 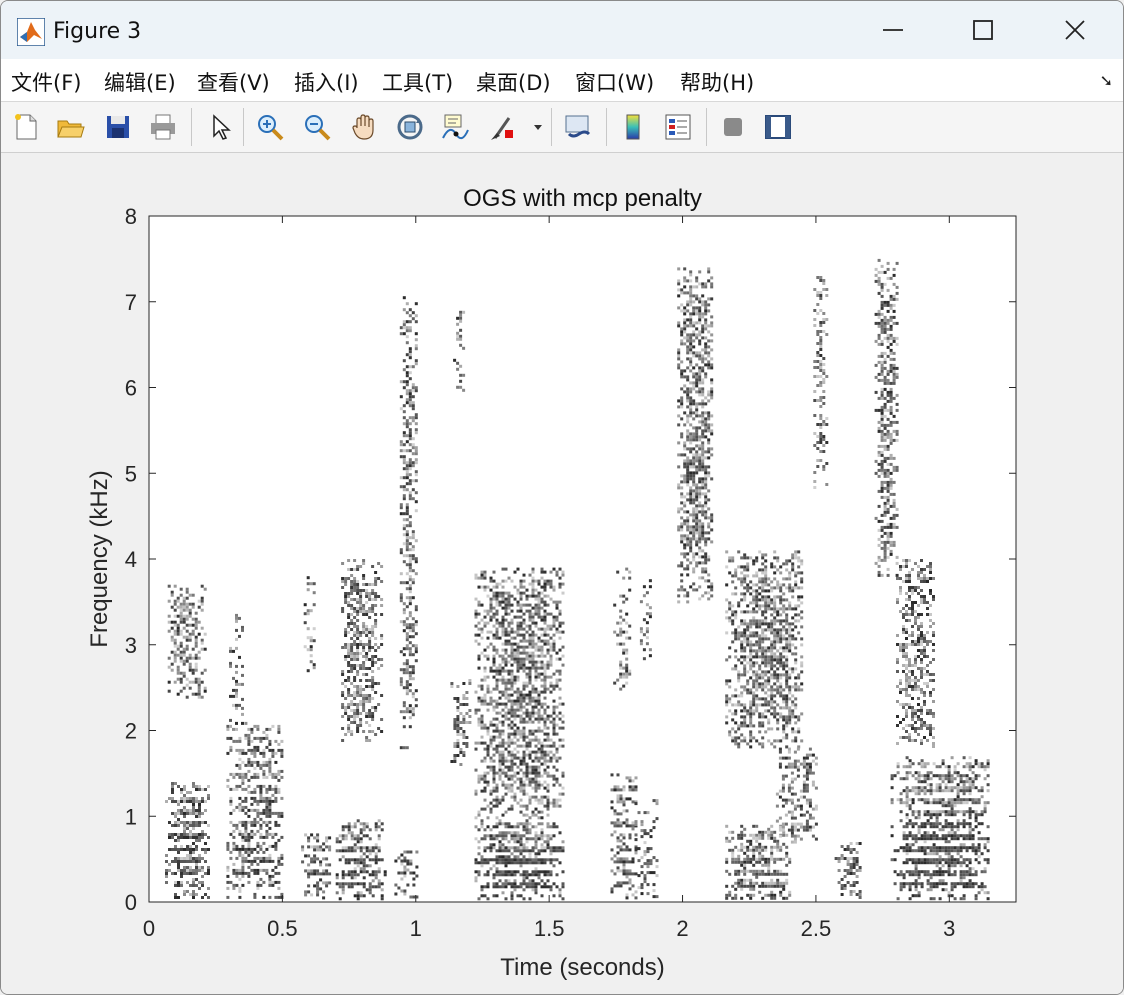 What do you see at coordinates (682, 928) in the screenshot?
I see `x-tick-label: 2` at bounding box center [682, 928].